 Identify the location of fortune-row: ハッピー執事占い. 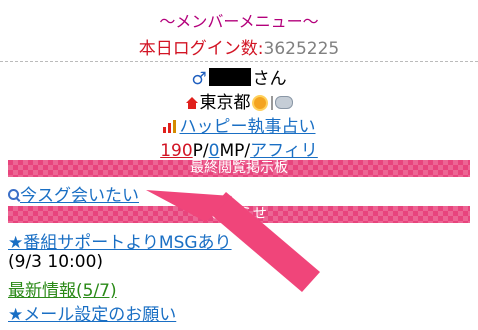
(239, 124).